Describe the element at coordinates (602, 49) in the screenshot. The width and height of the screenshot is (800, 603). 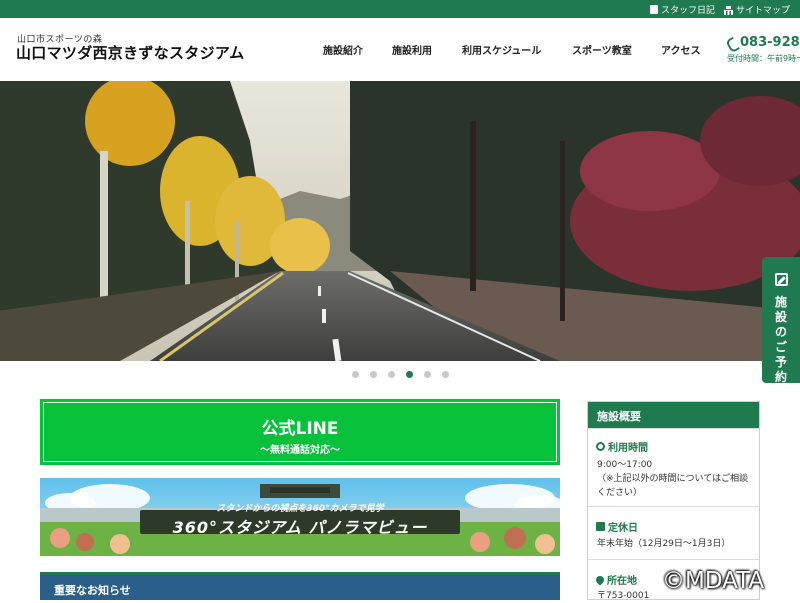
I see `nav-sports-class: スポーツ教室` at that location.